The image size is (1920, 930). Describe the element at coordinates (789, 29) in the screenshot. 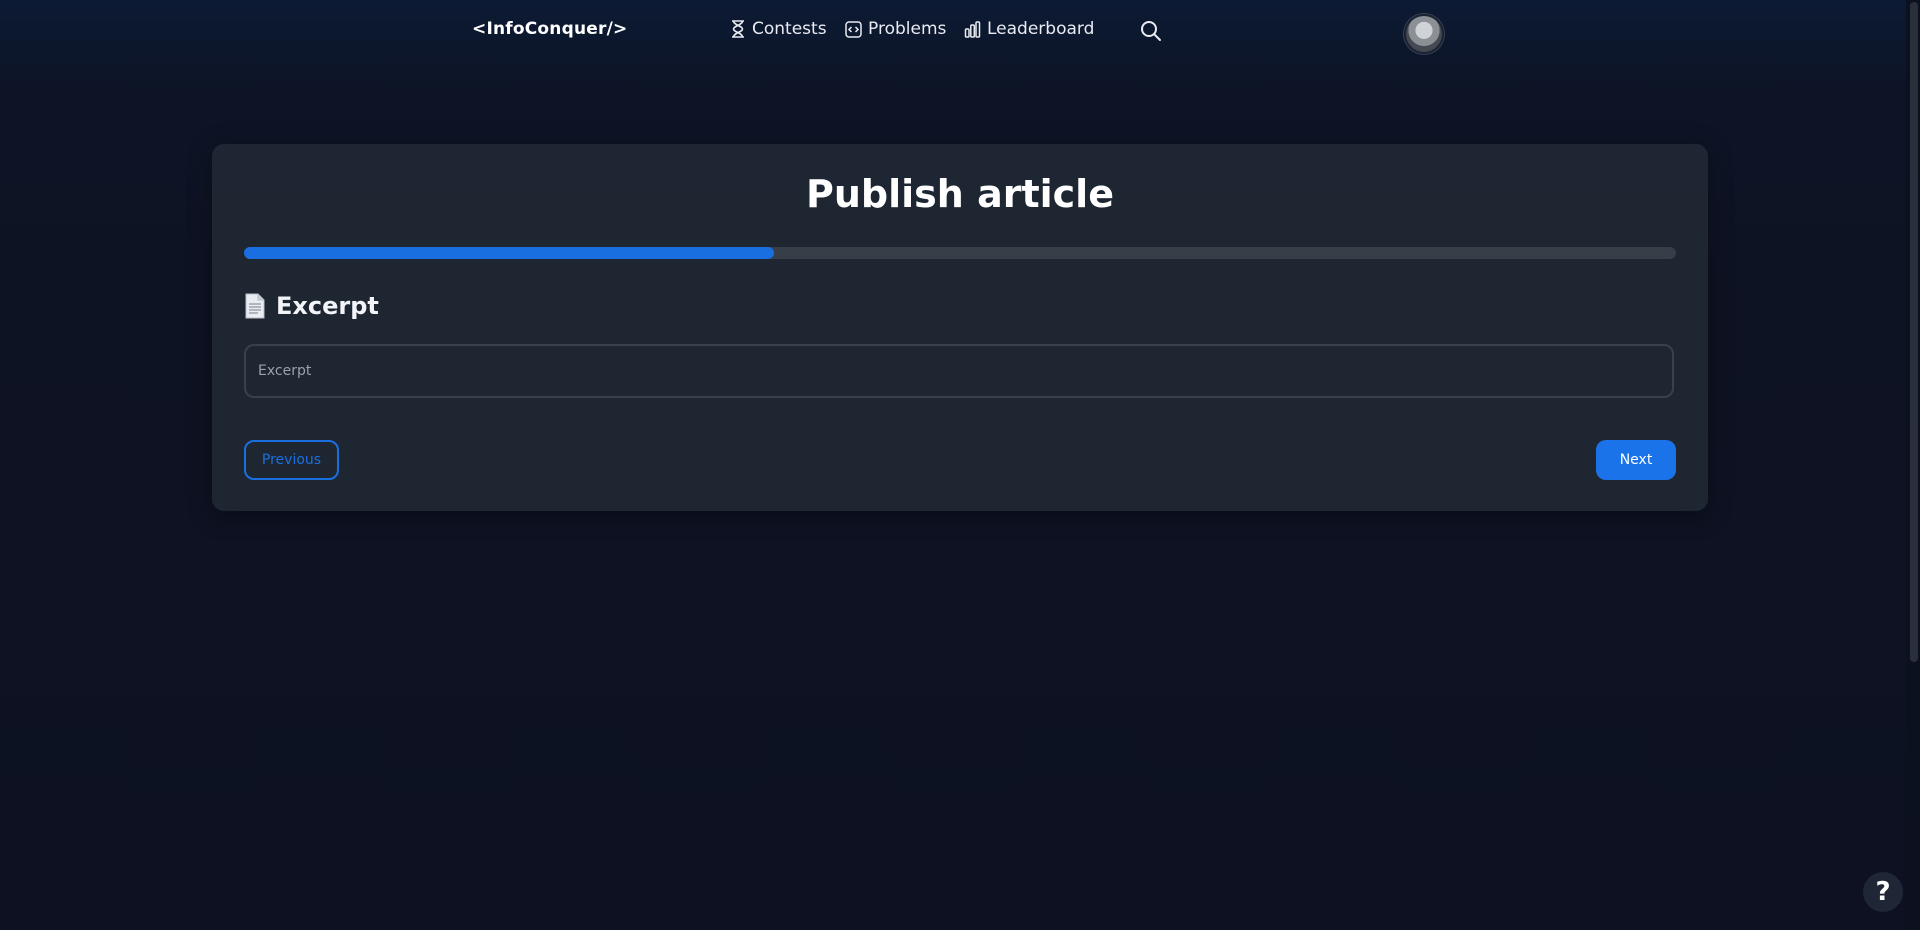

I see `nav-label-contests: Contests` at that location.